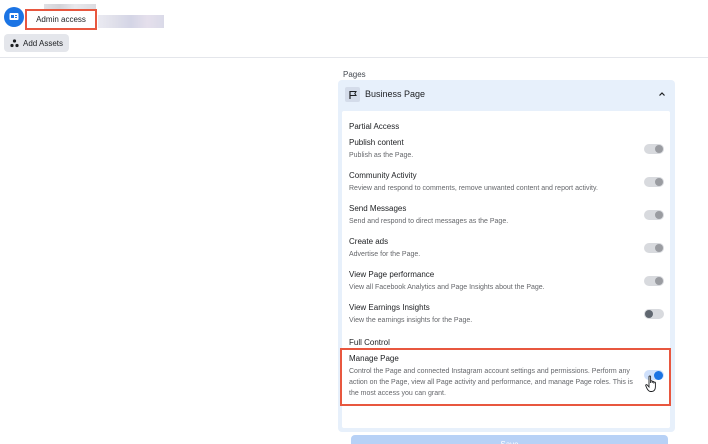 The height and width of the screenshot is (444, 708). What do you see at coordinates (376, 142) in the screenshot?
I see `permission-title: Publish content` at bounding box center [376, 142].